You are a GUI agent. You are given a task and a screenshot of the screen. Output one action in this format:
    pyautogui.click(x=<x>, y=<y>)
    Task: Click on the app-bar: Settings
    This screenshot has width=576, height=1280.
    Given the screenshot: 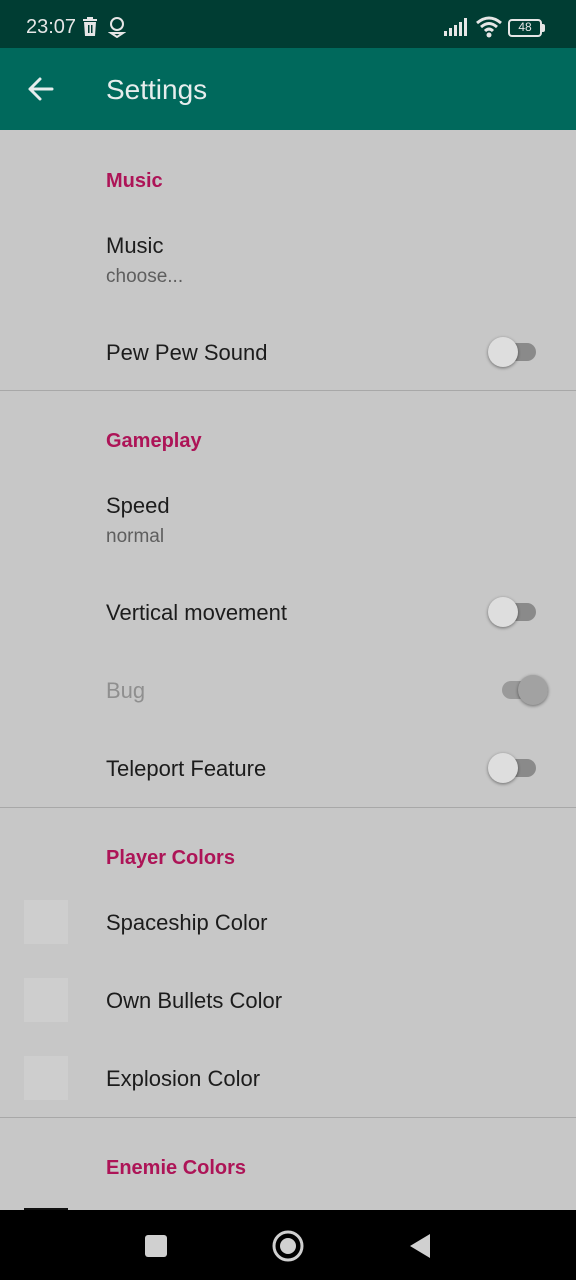 What is the action you would take?
    pyautogui.click(x=288, y=89)
    